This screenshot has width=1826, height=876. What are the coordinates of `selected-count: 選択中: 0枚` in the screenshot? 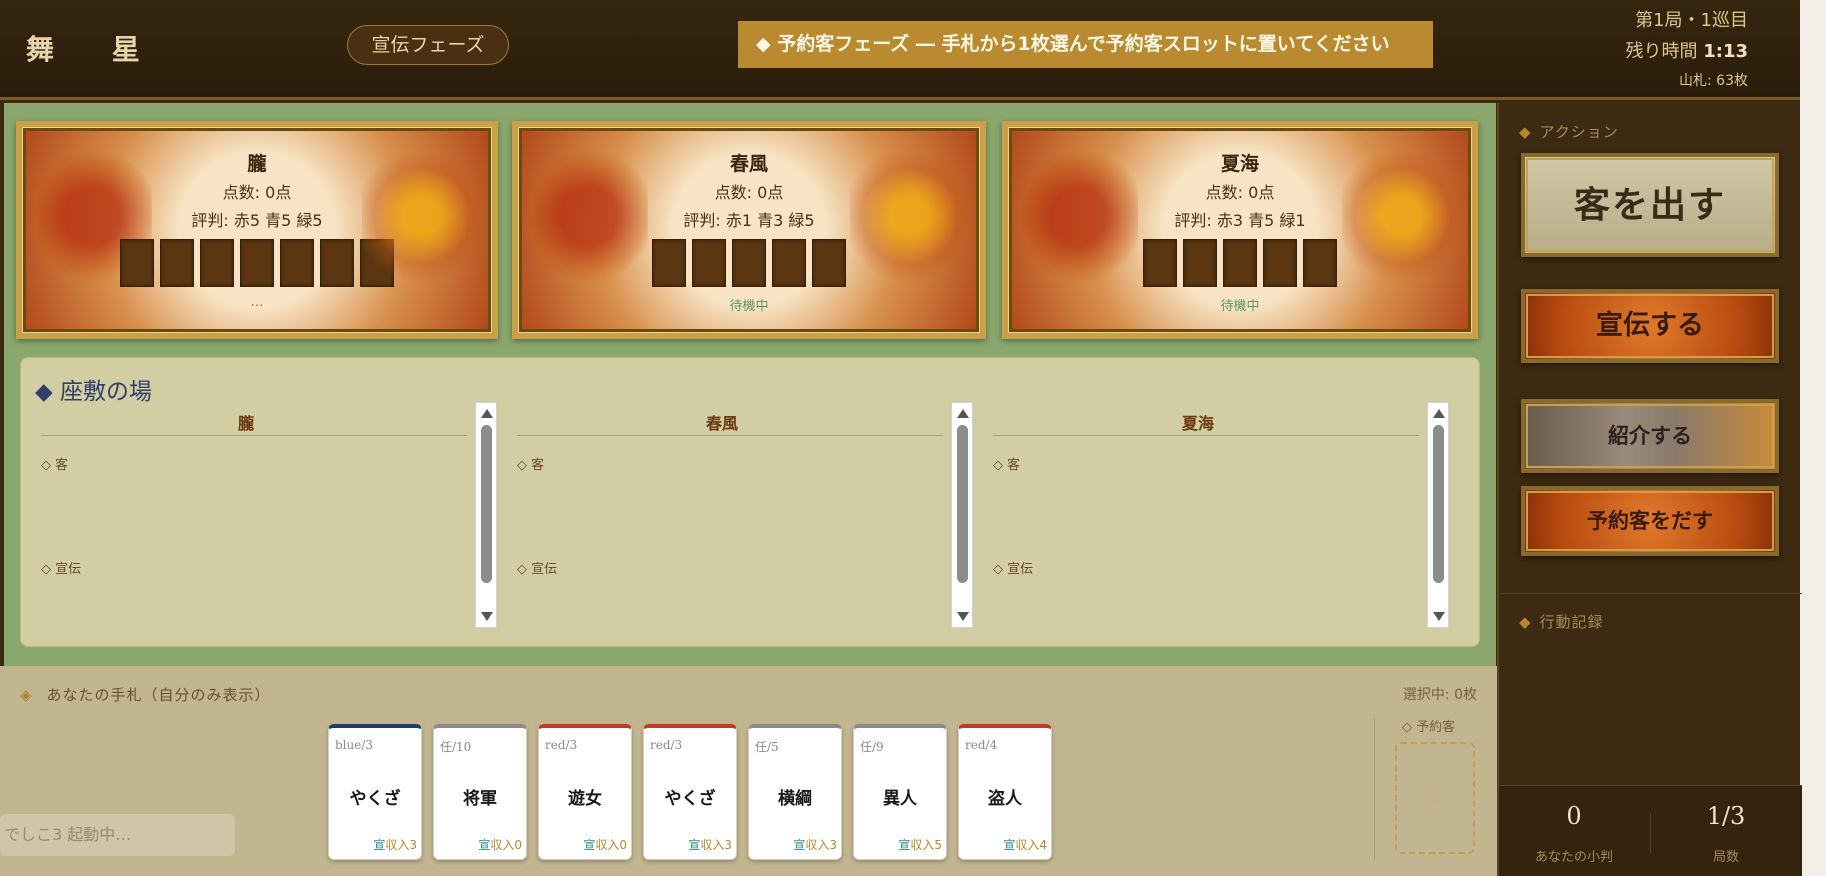 It's located at (1439, 695).